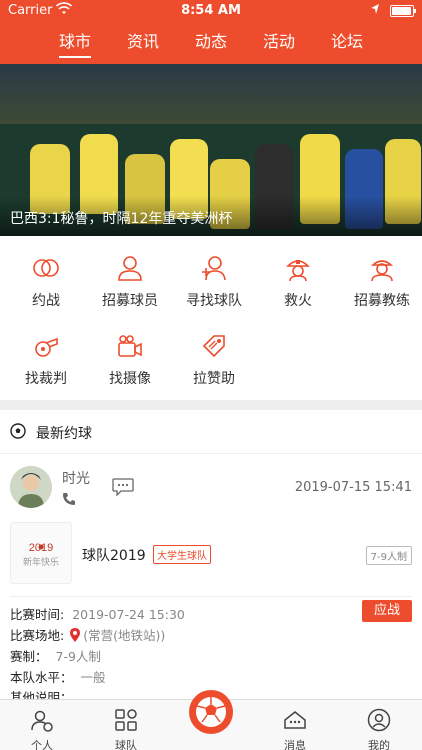  Describe the element at coordinates (128, 614) in the screenshot. I see `field-value: 2019-07-24 15:30` at that location.